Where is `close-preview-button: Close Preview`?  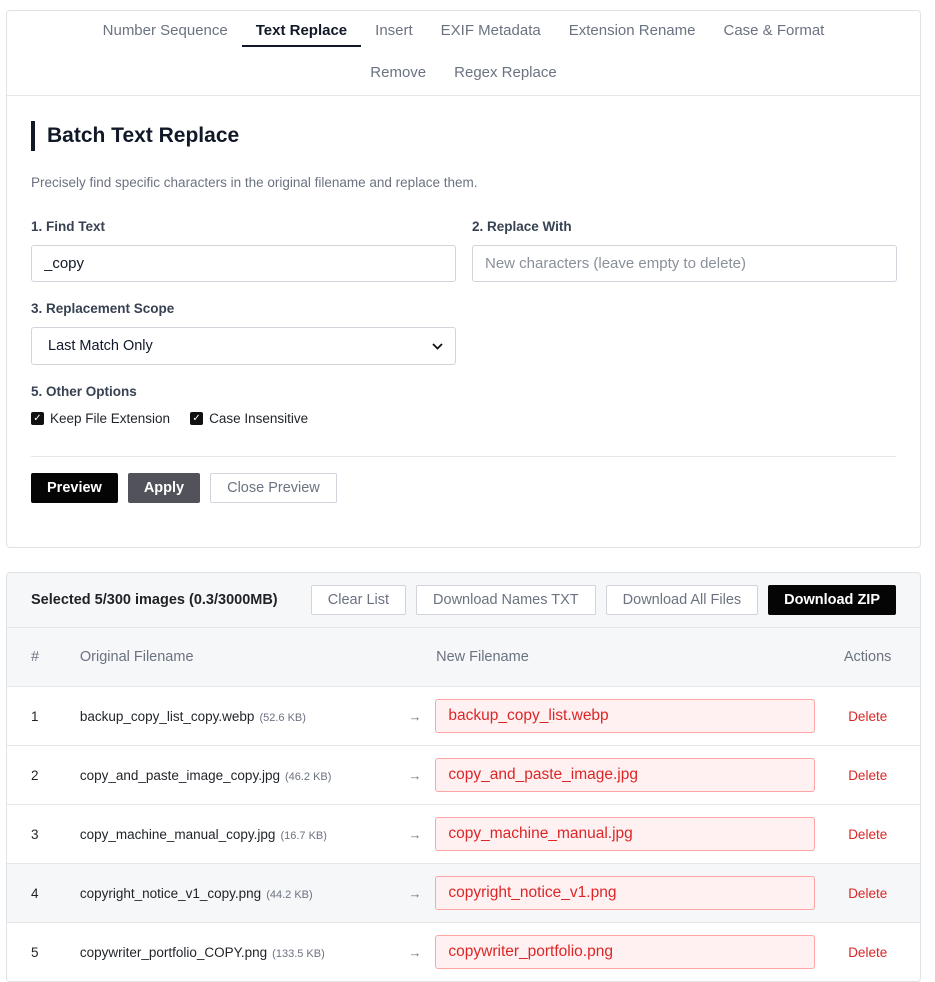 close-preview-button: Close Preview is located at coordinates (273, 488).